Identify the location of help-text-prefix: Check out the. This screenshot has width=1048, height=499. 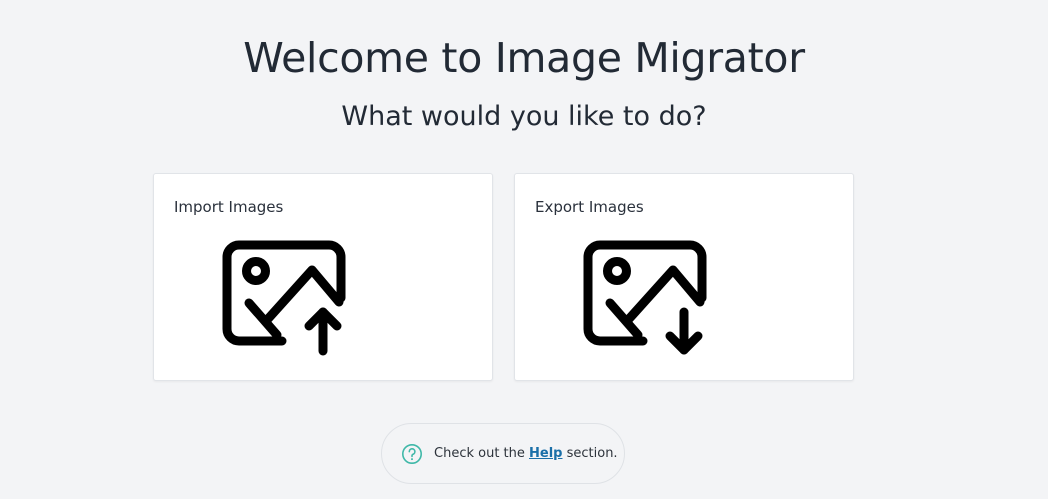
(482, 453).